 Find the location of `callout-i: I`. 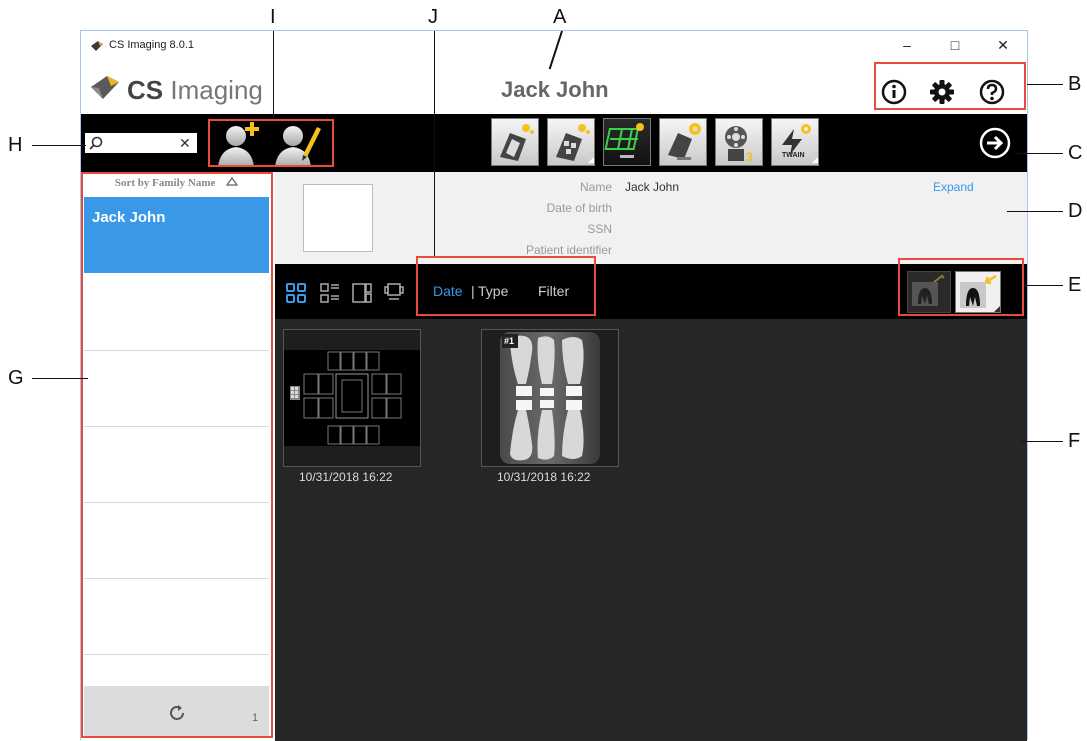

callout-i: I is located at coordinates (273, 17).